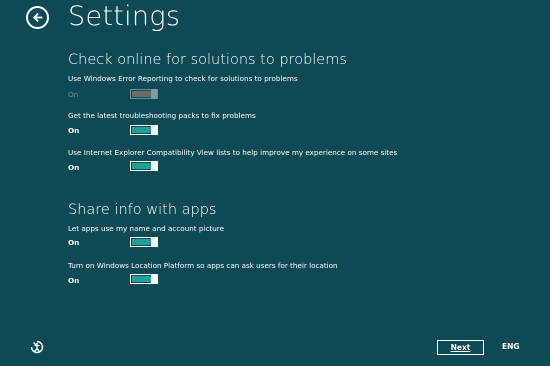 Image resolution: width=550 pixels, height=366 pixels. Describe the element at coordinates (146, 228) in the screenshot. I see `setting-label-name-picture: Let apps use my name and account picture` at that location.